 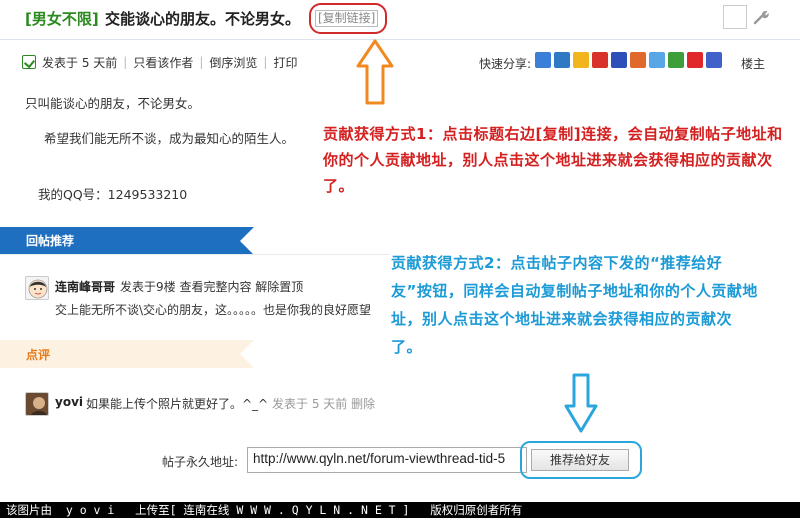 I want to click on reply-excerpt: 交上能无所不谈\交心的朋友，这。。。。。也是你我的良好愿望, so click(x=213, y=310).